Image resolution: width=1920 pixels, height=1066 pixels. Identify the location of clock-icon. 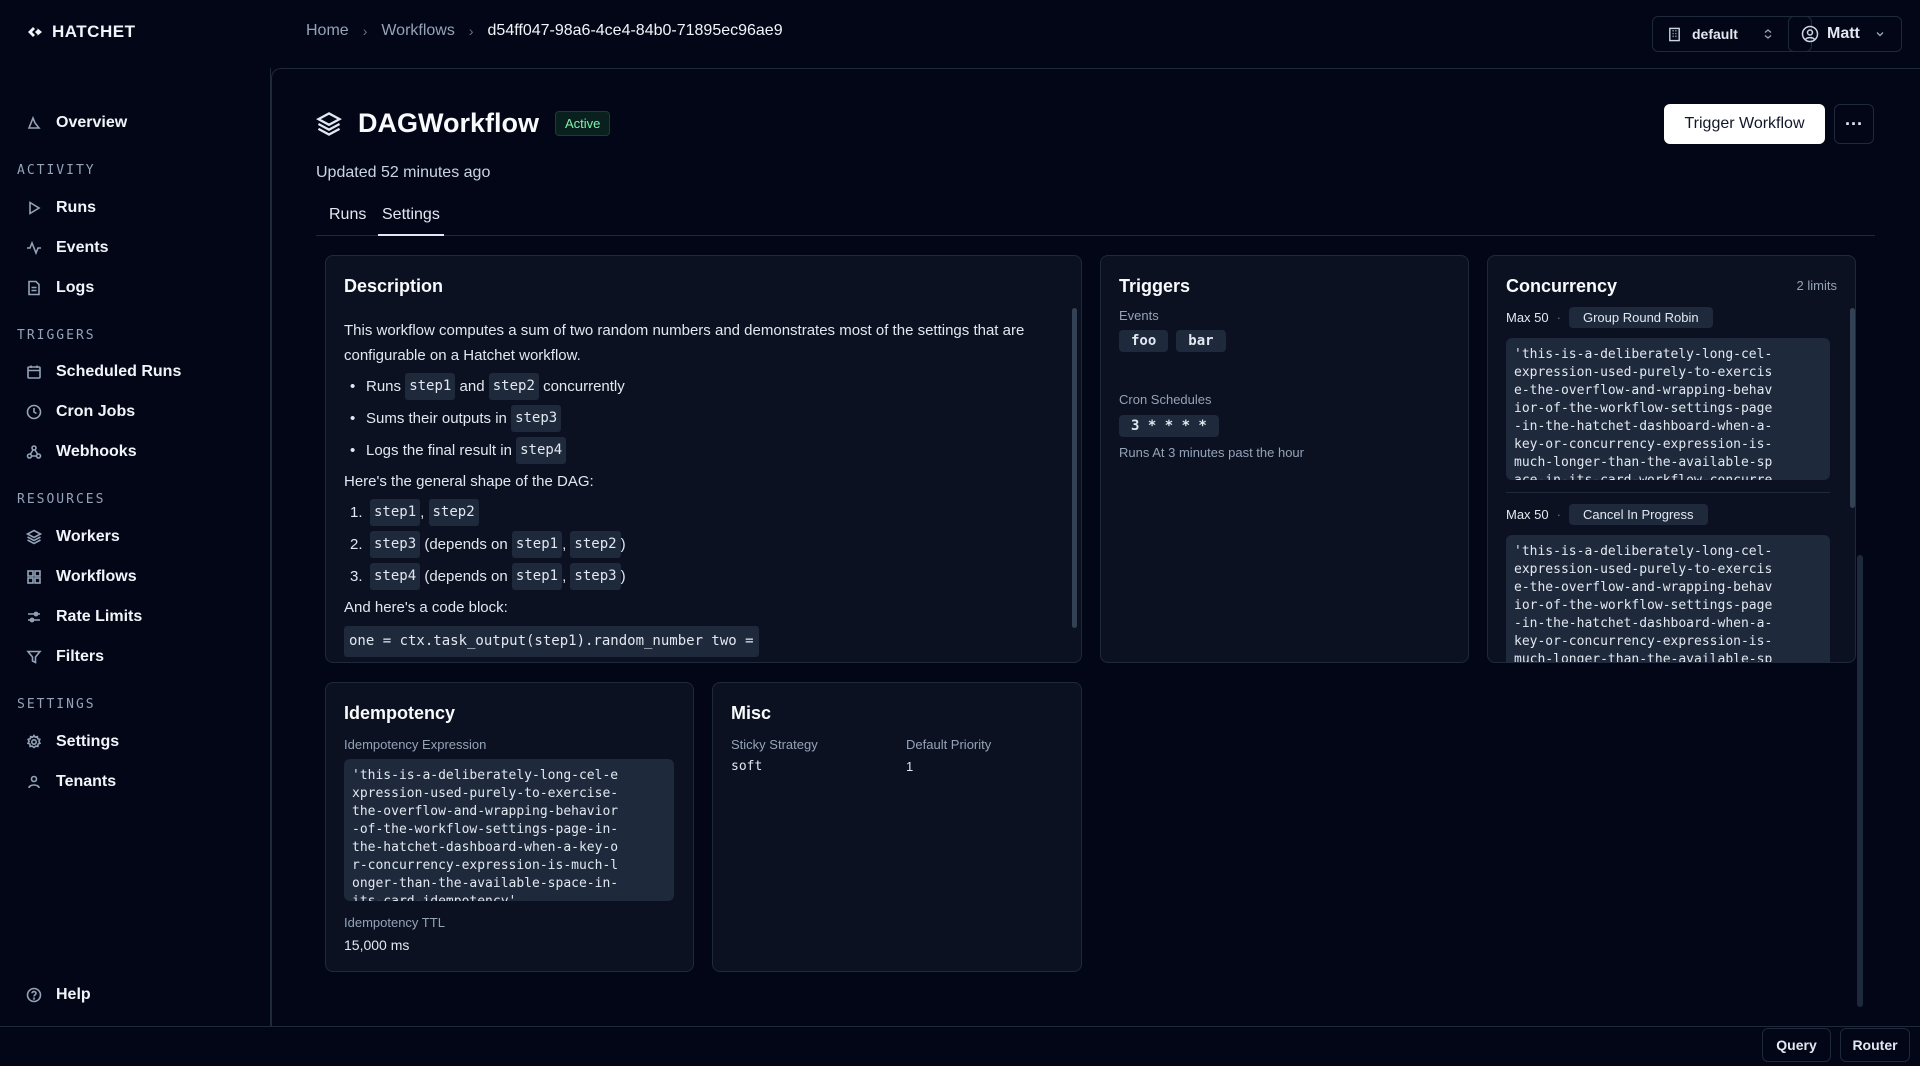
(34, 412).